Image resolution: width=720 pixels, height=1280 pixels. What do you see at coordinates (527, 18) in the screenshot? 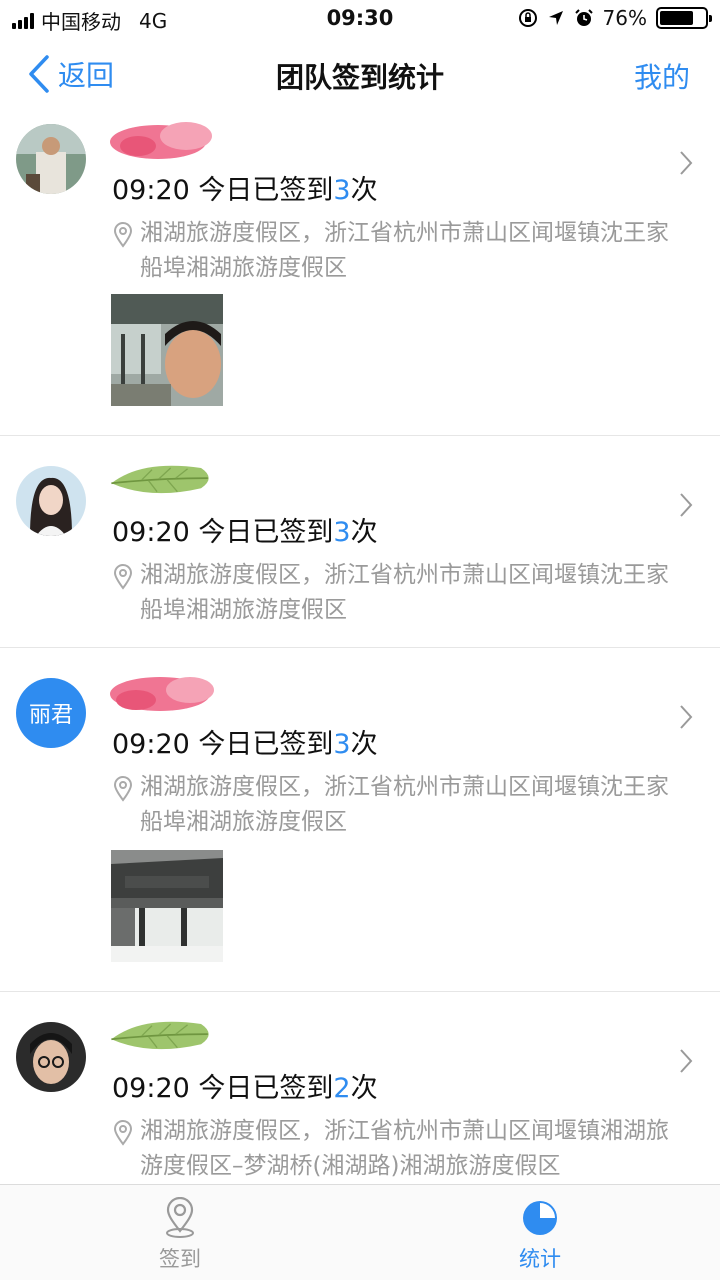
I see `orientation-lock-icon` at bounding box center [527, 18].